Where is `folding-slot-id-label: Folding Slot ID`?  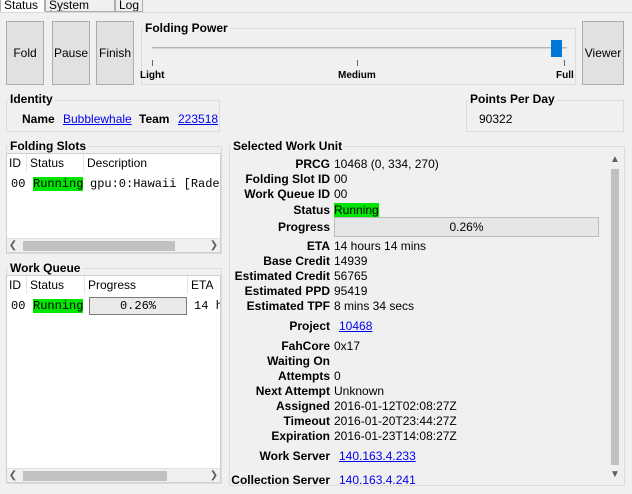 folding-slot-id-label: Folding Slot ID is located at coordinates (287, 179).